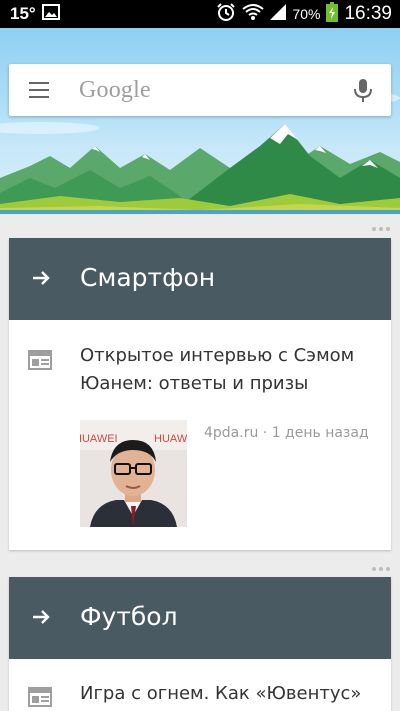 Image resolution: width=400 pixels, height=711 pixels. Describe the element at coordinates (368, 13) in the screenshot. I see `clock: 16:39` at that location.